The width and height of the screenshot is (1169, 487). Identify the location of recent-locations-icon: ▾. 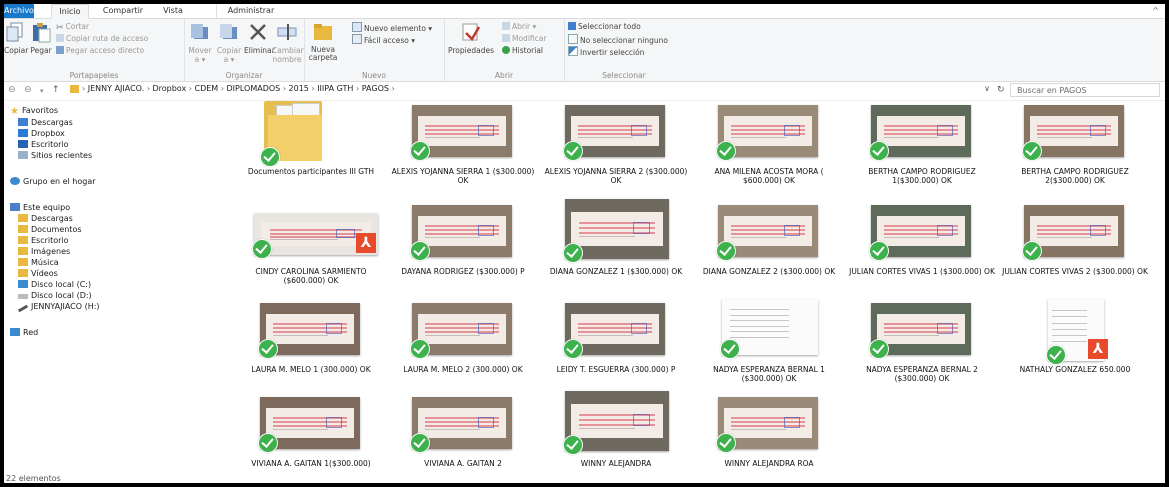
(42, 91).